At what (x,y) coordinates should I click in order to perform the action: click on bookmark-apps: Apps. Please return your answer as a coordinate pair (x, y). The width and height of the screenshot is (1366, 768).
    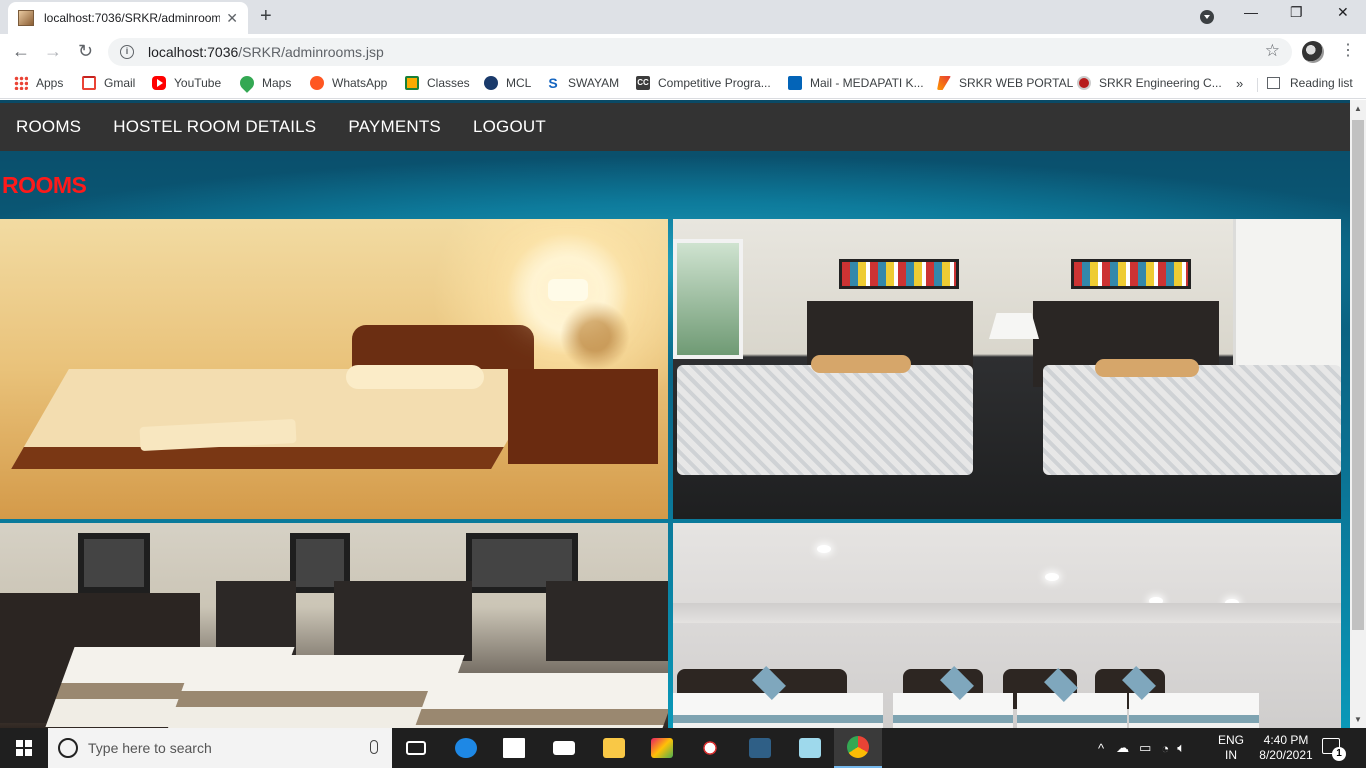
    Looking at the image, I should click on (38, 83).